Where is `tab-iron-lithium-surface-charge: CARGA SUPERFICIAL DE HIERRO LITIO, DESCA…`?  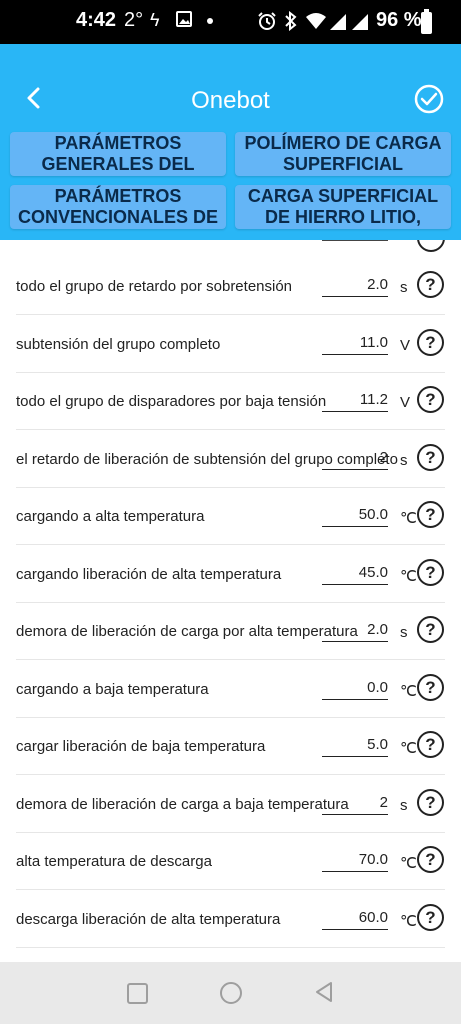
tab-iron-lithium-surface-charge: CARGA SUPERFICIAL DE HIERRO LITIO, DESCA… is located at coordinates (343, 207).